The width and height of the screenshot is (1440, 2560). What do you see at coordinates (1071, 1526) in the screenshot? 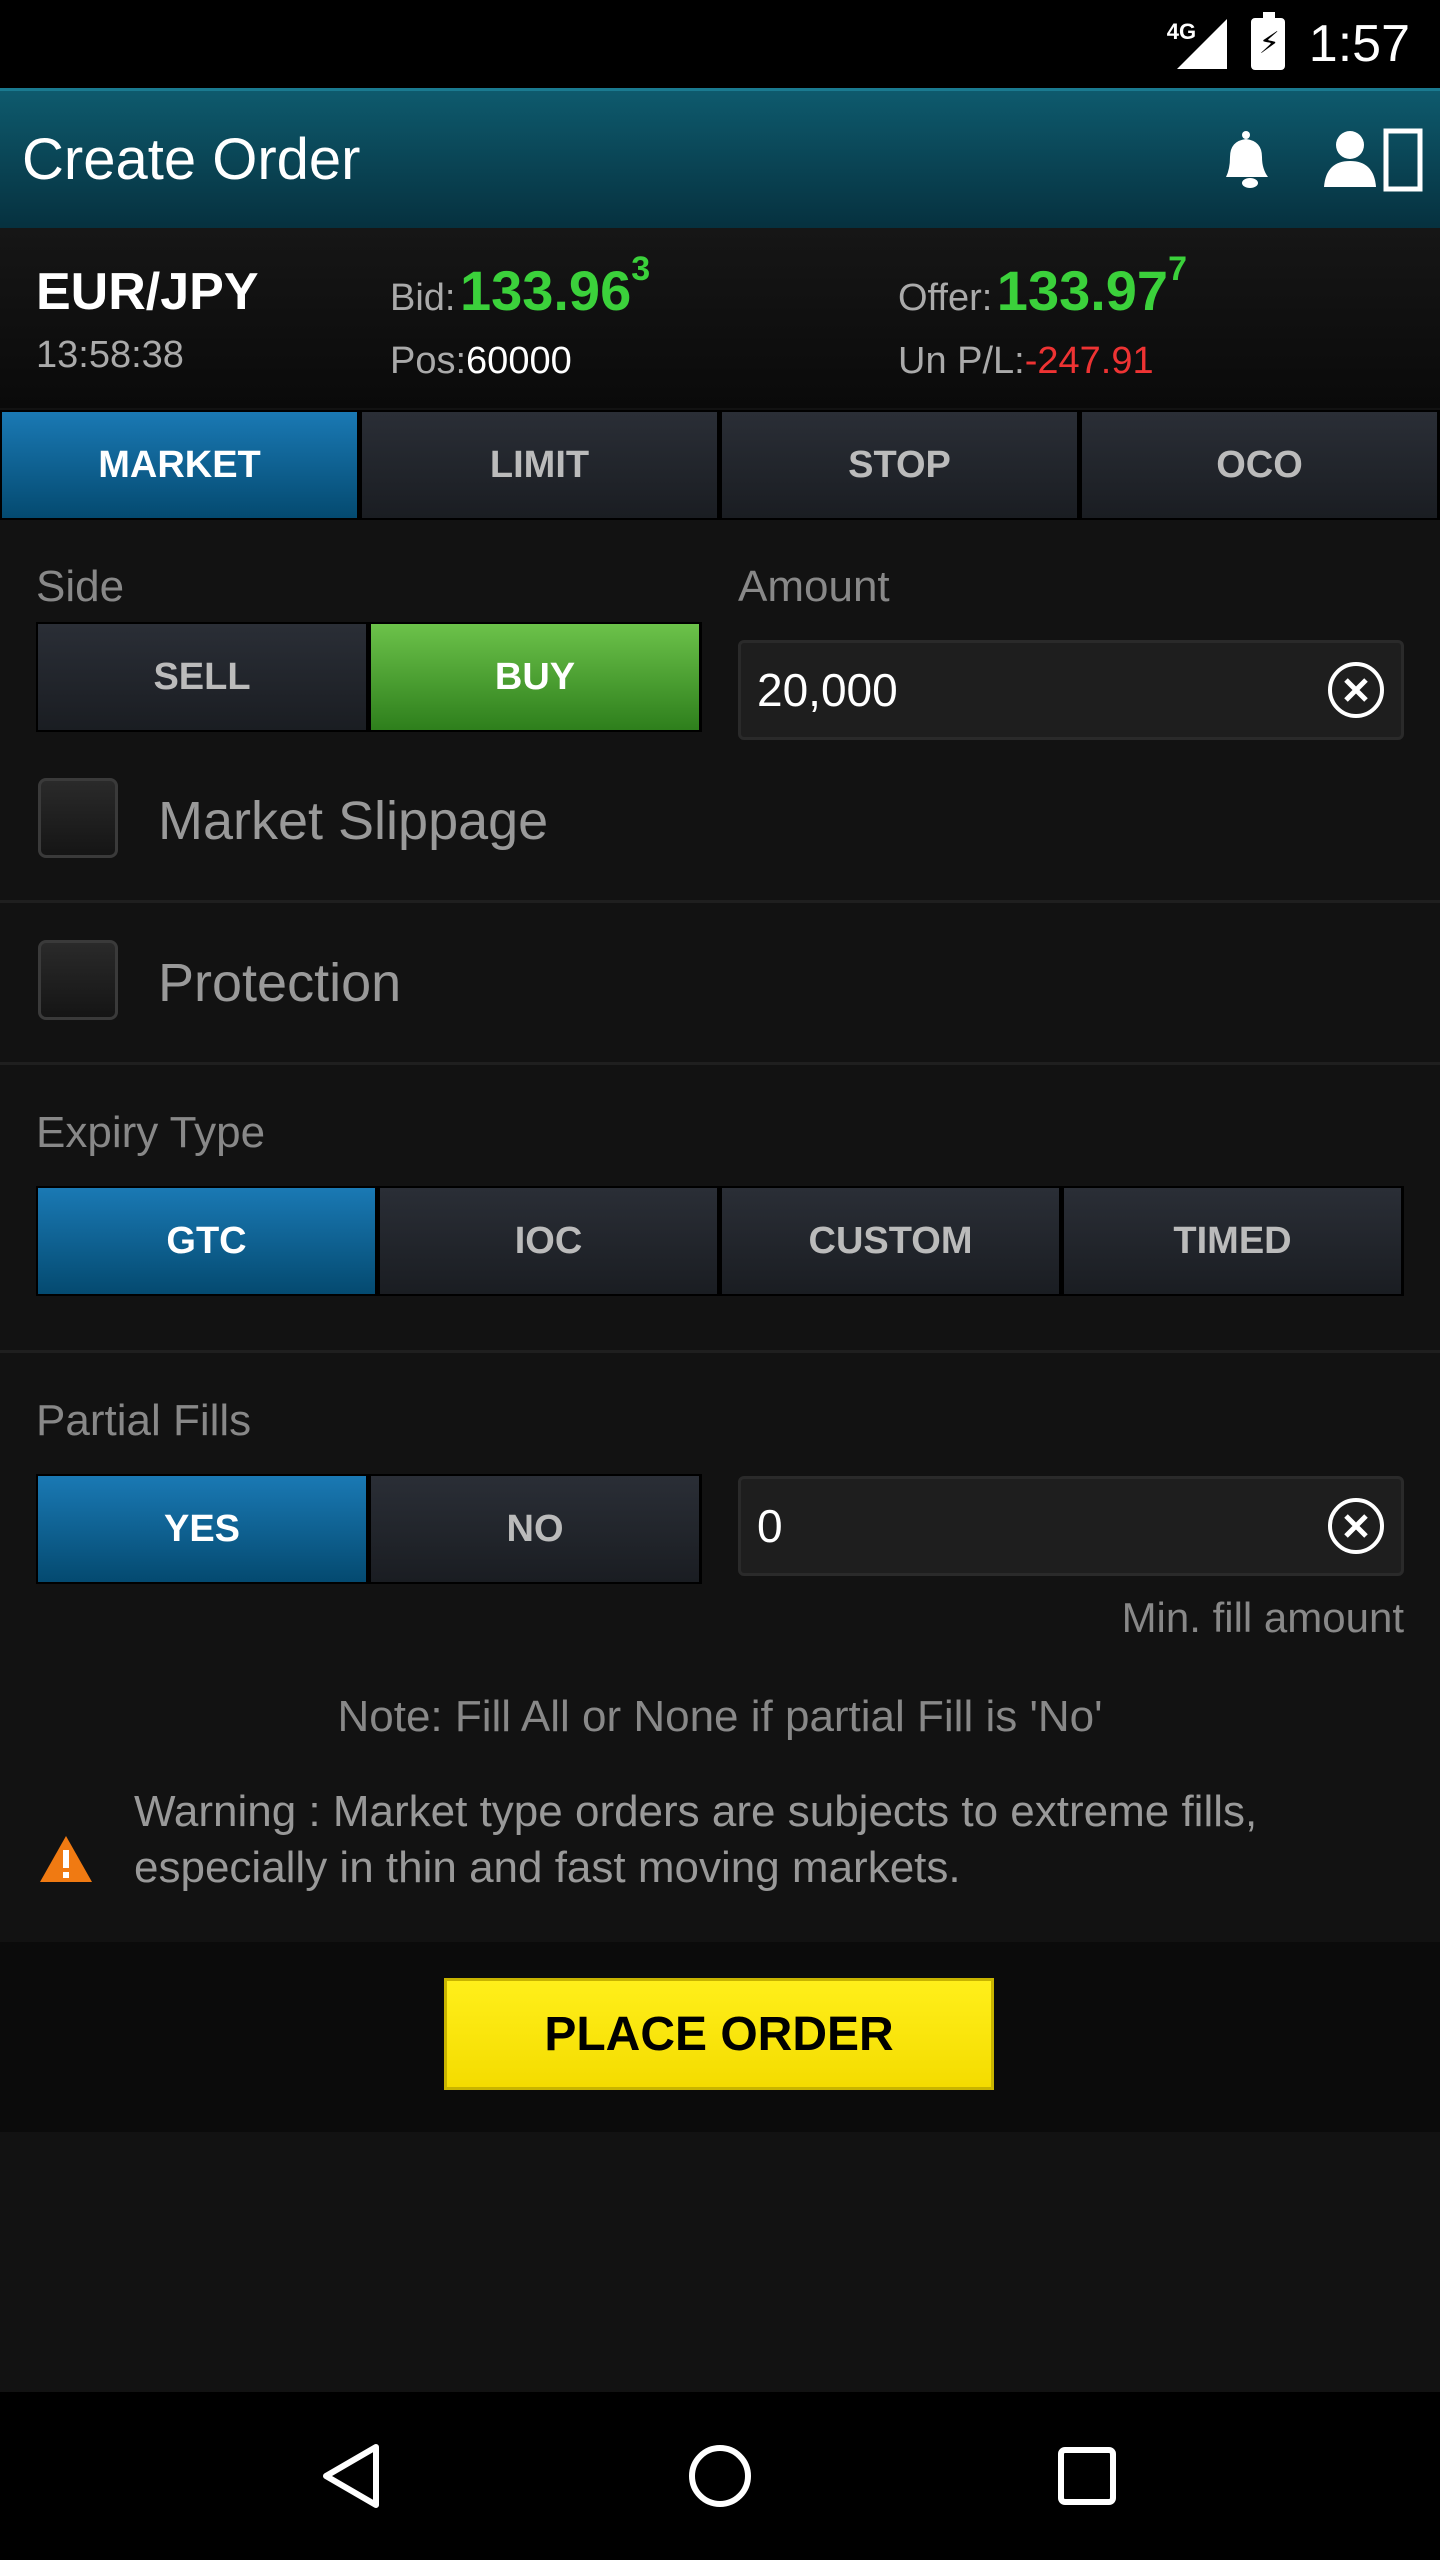
I see `min-fill-field: 0` at bounding box center [1071, 1526].